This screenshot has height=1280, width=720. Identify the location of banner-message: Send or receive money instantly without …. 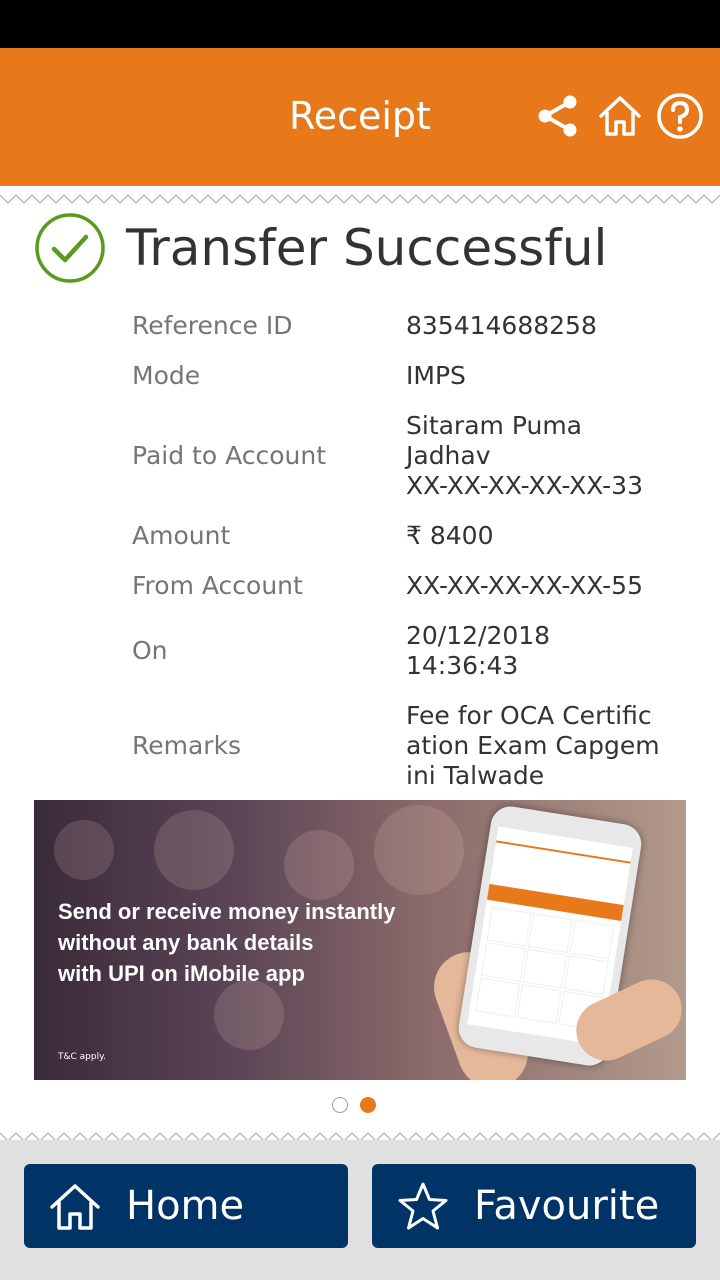
(248, 942).